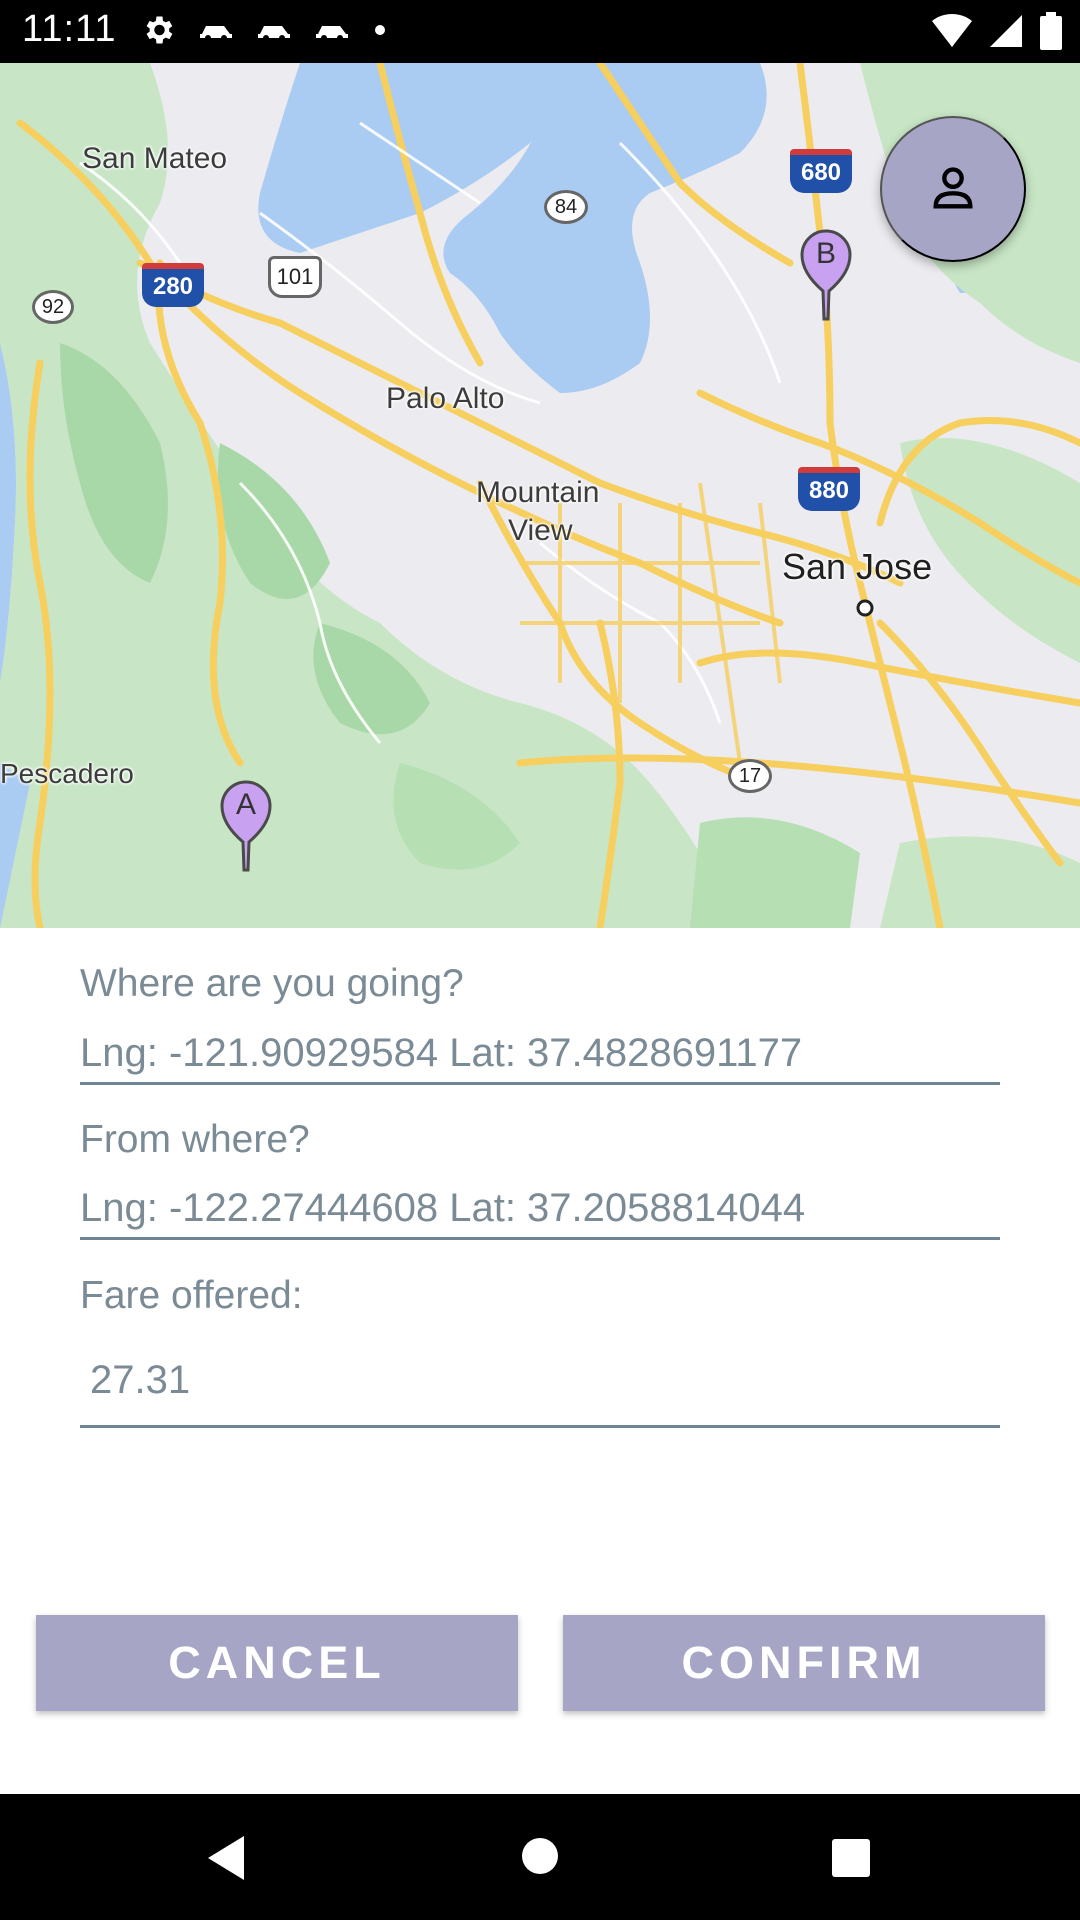 Image resolution: width=1080 pixels, height=1920 pixels. Describe the element at coordinates (246, 826) in the screenshot. I see `marker-a: A` at that location.